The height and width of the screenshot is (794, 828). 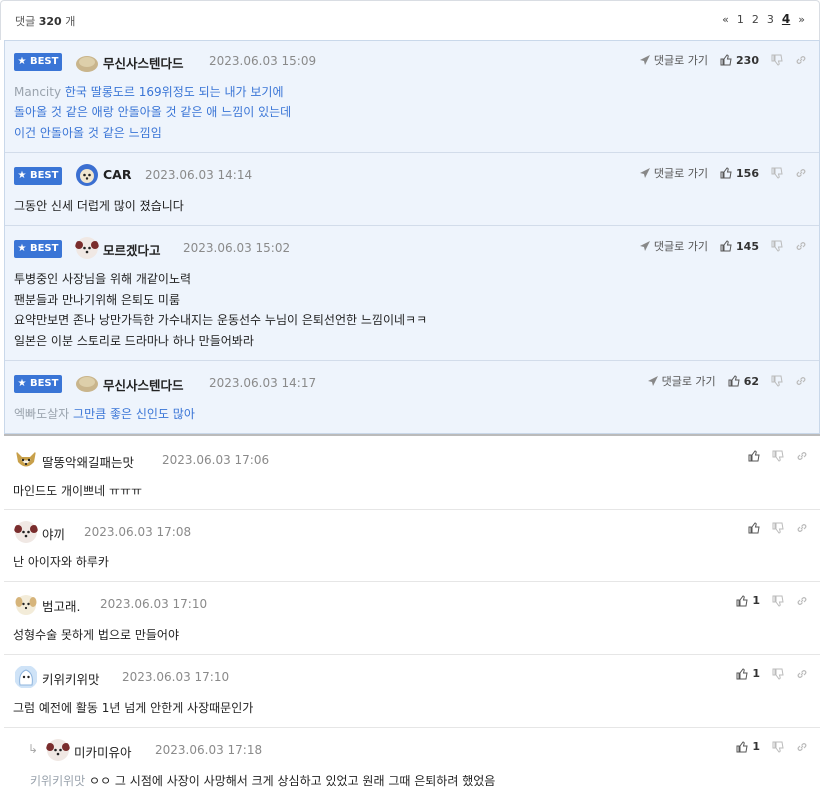 I want to click on comment-author: 미카미유아, so click(x=103, y=751).